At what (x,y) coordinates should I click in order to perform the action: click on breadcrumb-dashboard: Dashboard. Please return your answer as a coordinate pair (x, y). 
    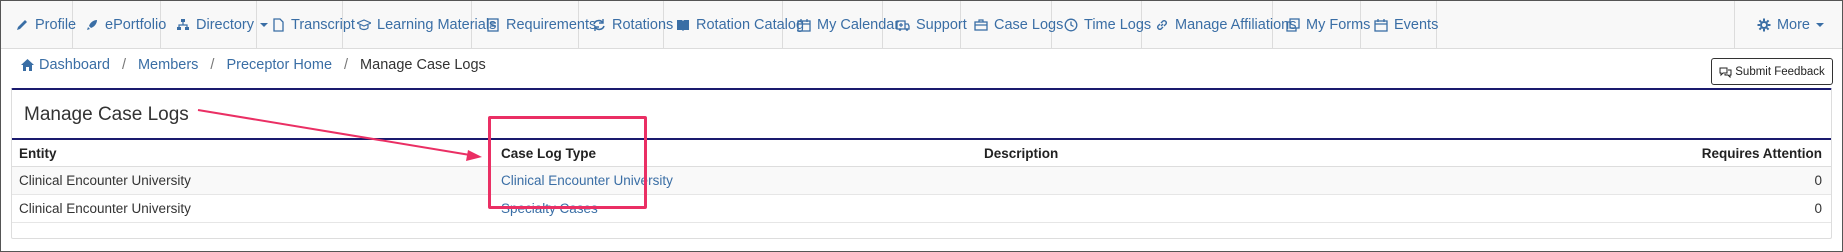
    Looking at the image, I should click on (74, 65).